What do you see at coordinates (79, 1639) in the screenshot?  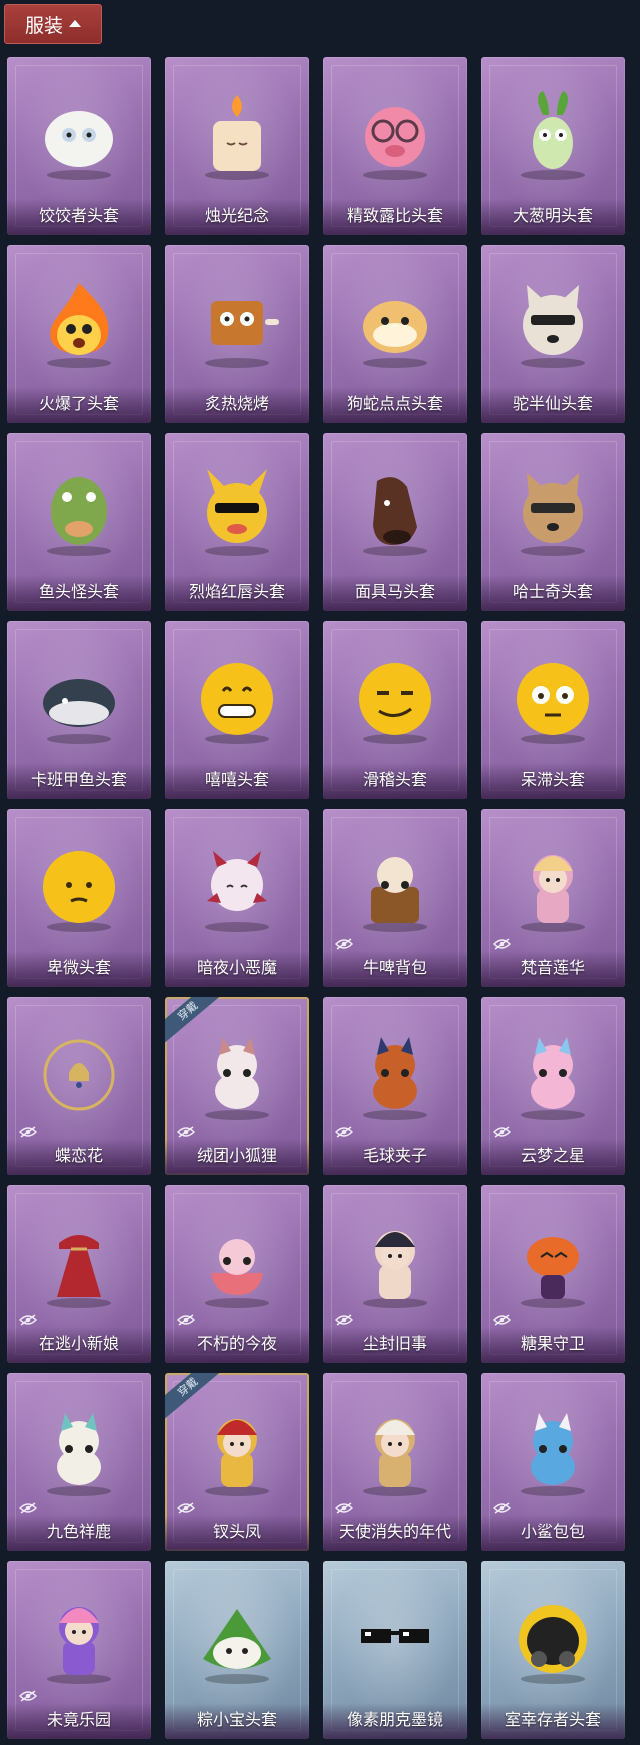 I see `item-girl-image` at bounding box center [79, 1639].